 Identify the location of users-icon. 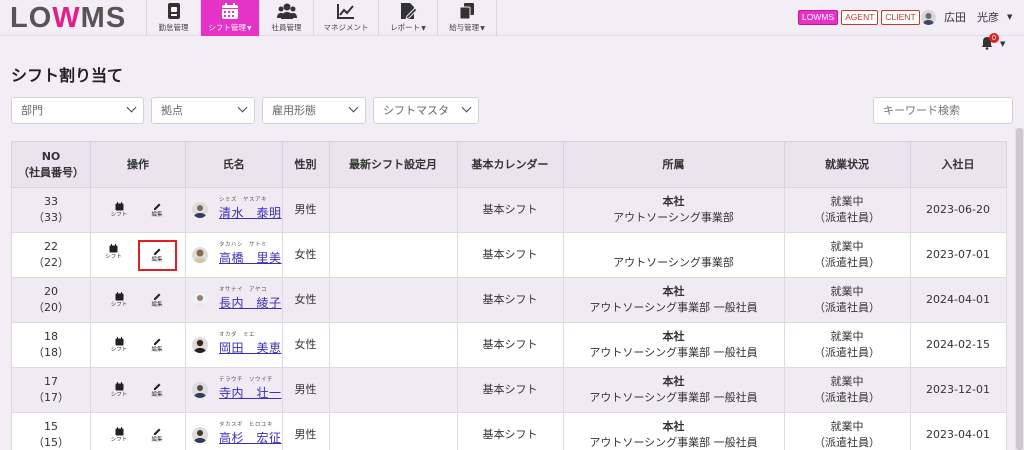
(286, 11).